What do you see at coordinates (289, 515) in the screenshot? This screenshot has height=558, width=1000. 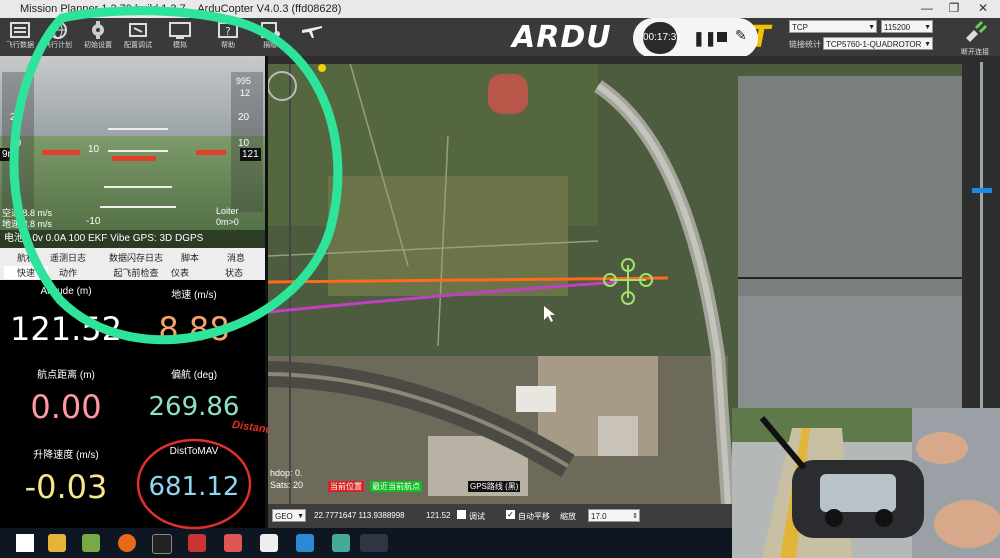 I see `coordinate-system-select: GEO ▼` at bounding box center [289, 515].